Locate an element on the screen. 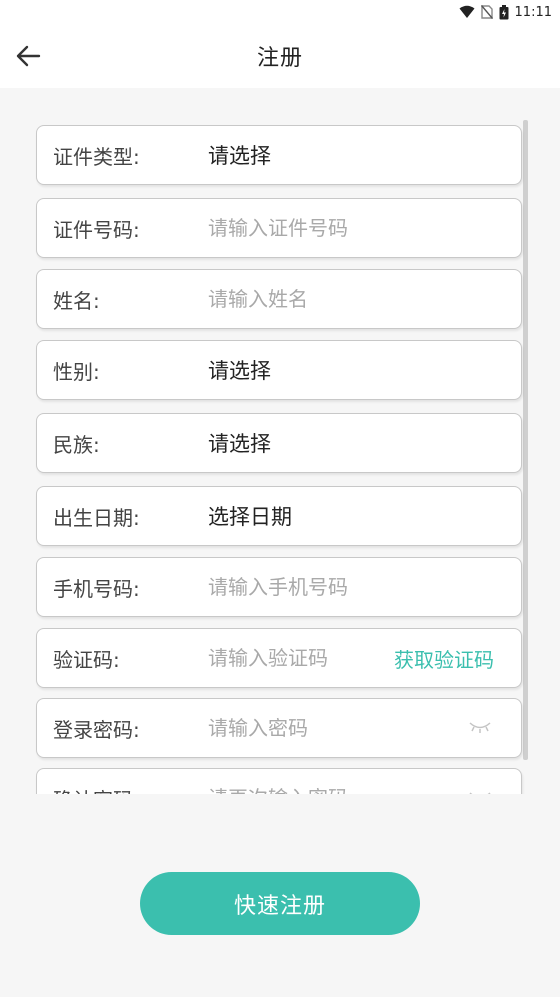 Image resolution: width=560 pixels, height=997 pixels. status-time: 11:11 is located at coordinates (533, 12).